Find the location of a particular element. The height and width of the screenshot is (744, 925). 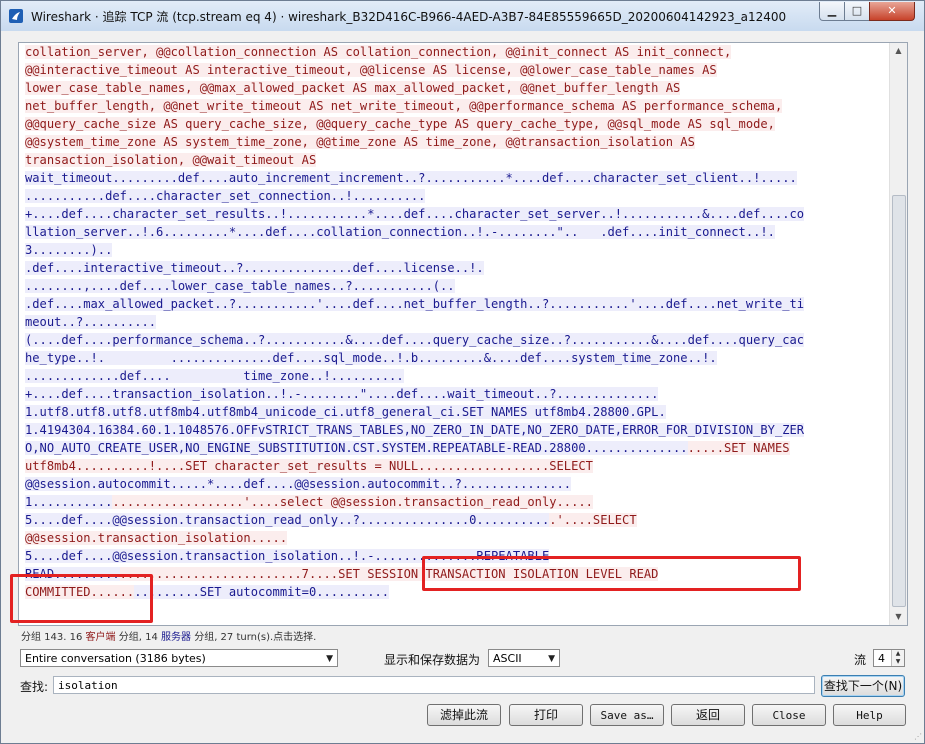

vertical-scrollbar: ▲ ▼ is located at coordinates (898, 334).